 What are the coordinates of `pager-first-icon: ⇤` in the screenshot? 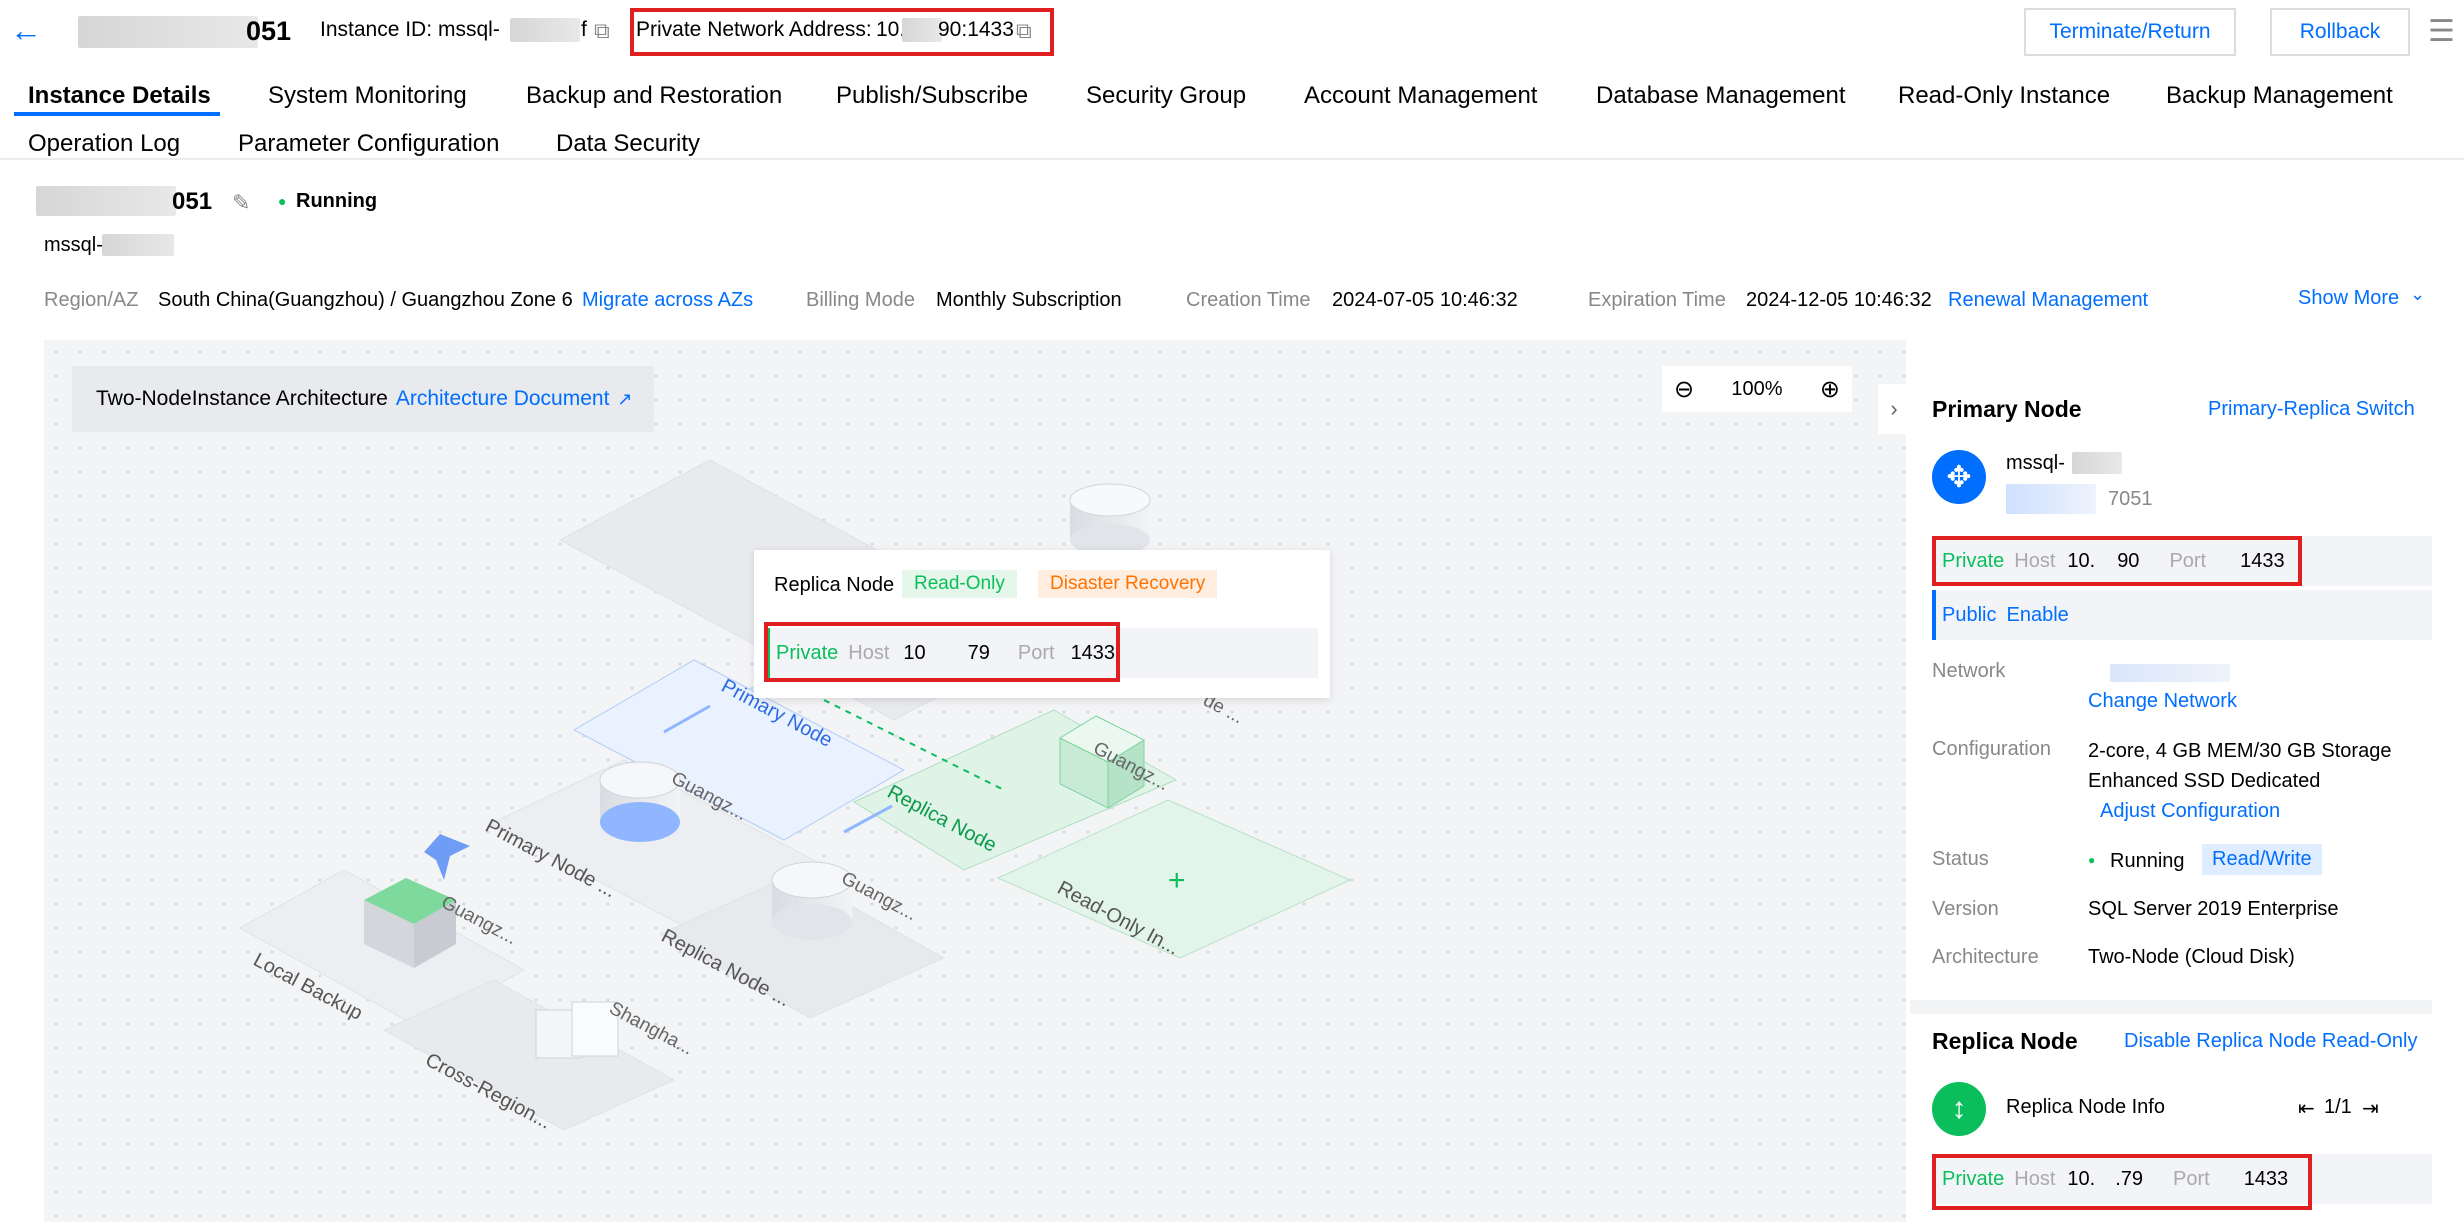 It's located at (2306, 1108).